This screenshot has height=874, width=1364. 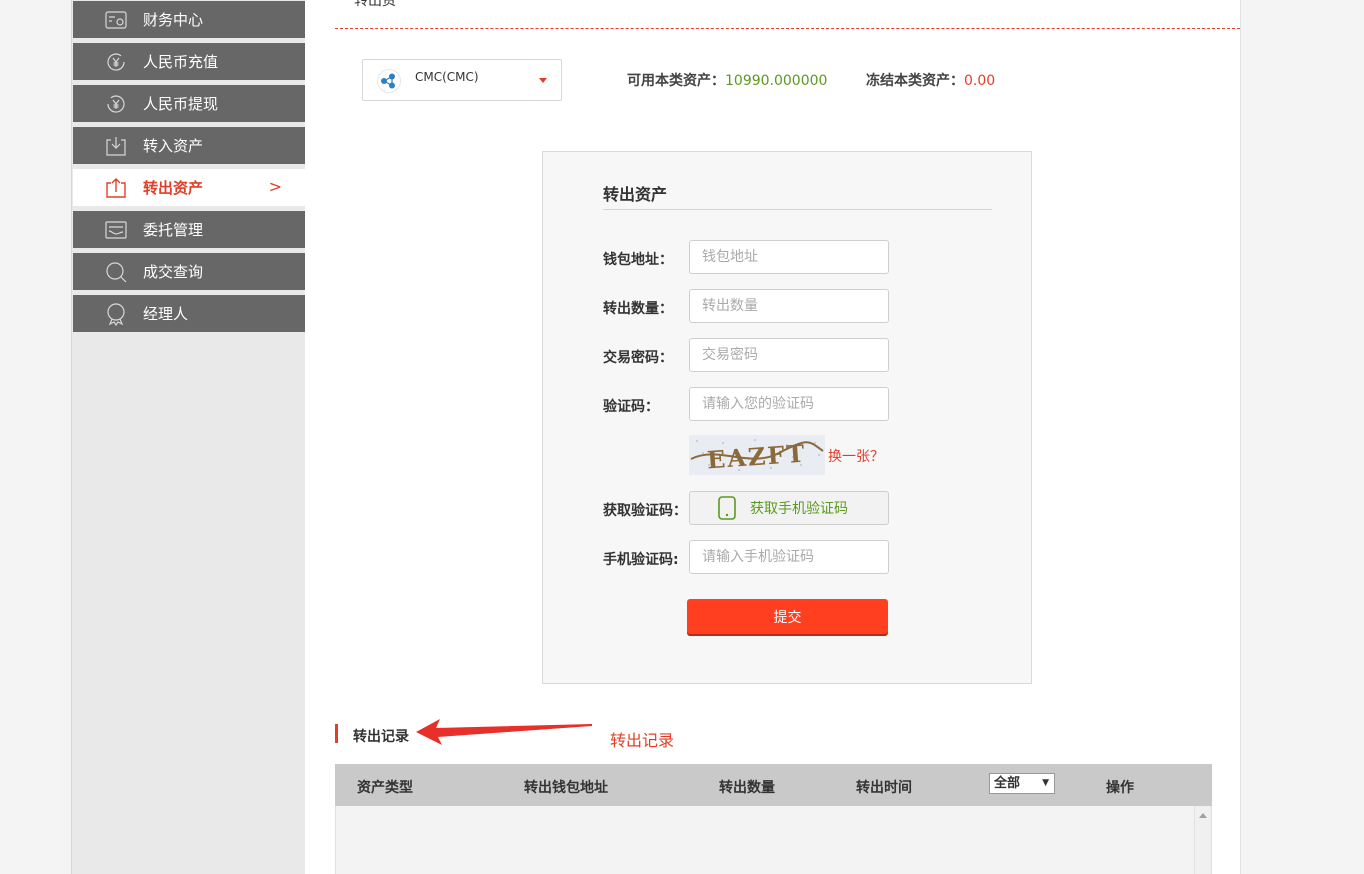 What do you see at coordinates (676, 81) in the screenshot?
I see `available-label: 可用本类资产：` at bounding box center [676, 81].